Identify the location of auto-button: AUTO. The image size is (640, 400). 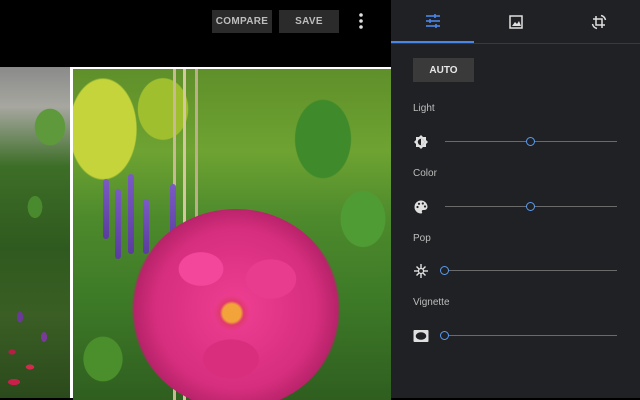
(443, 70).